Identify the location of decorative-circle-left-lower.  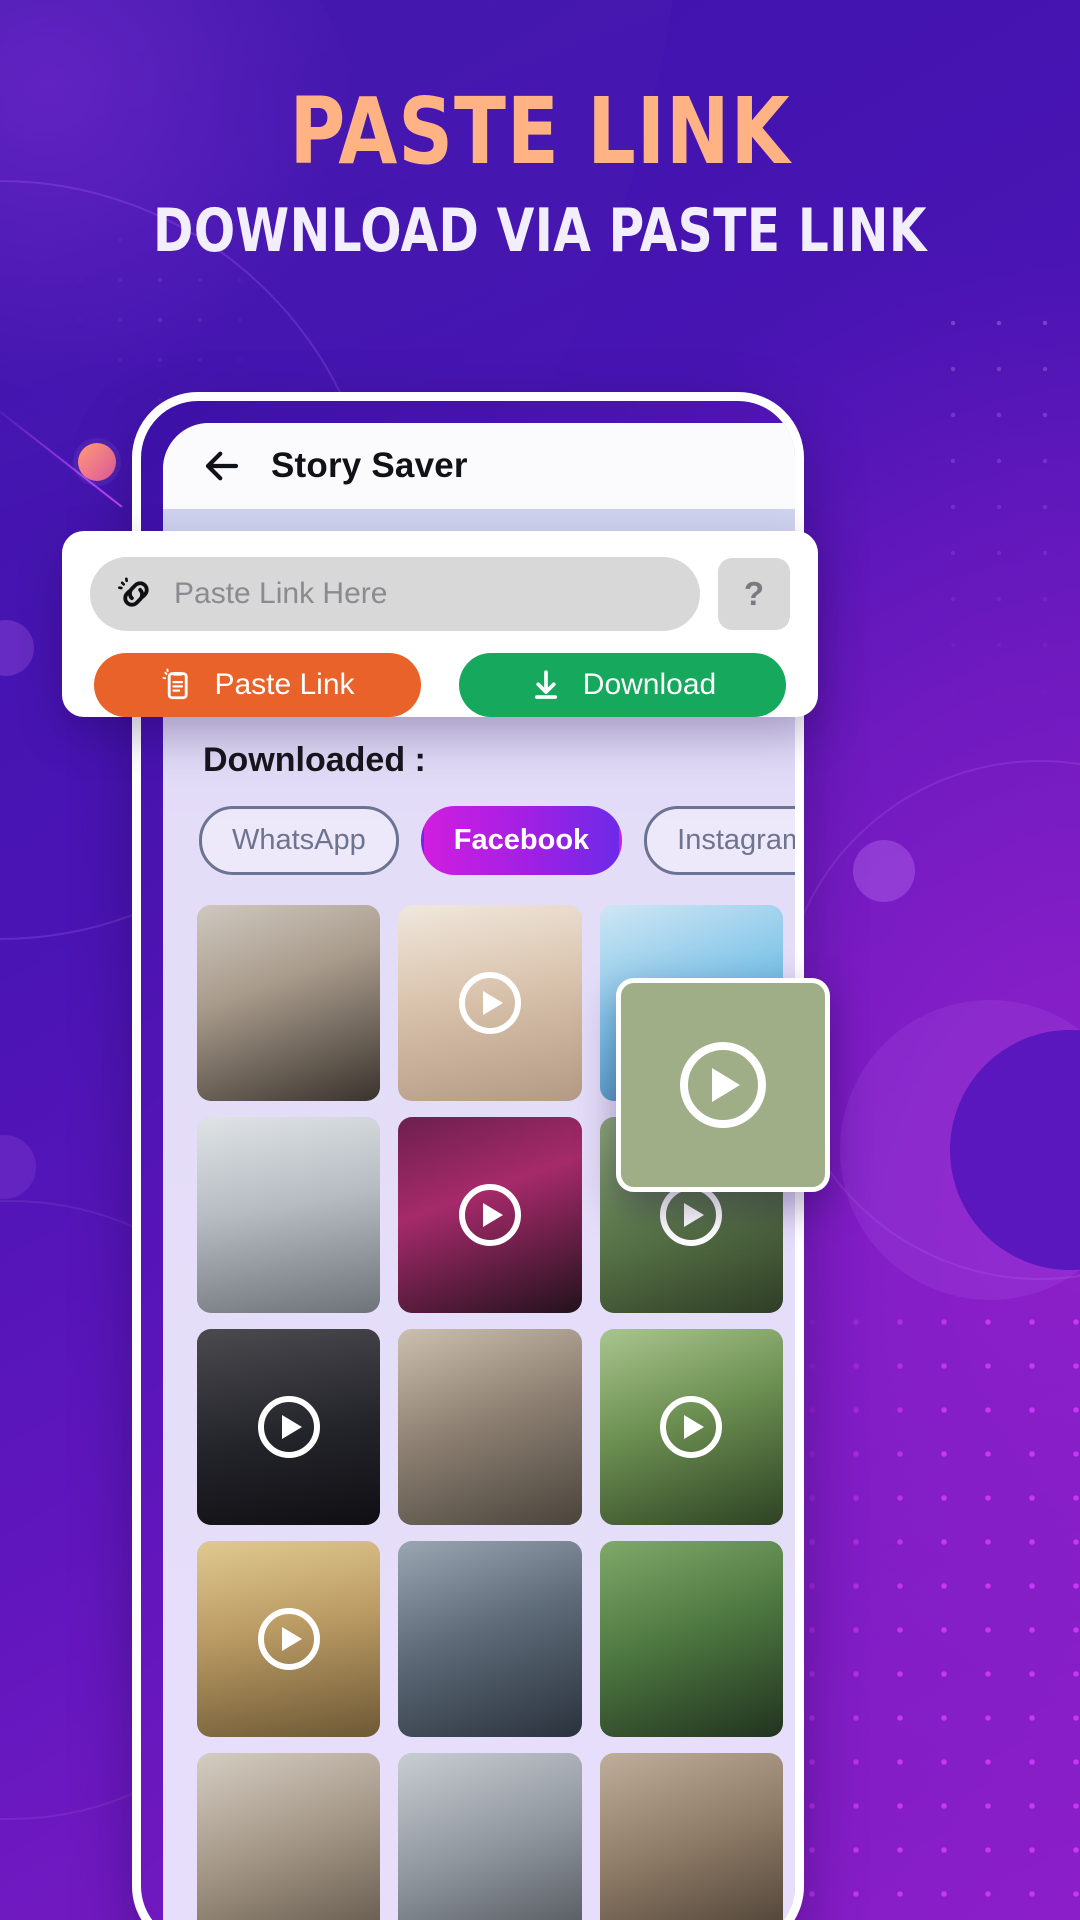
(18, 1167).